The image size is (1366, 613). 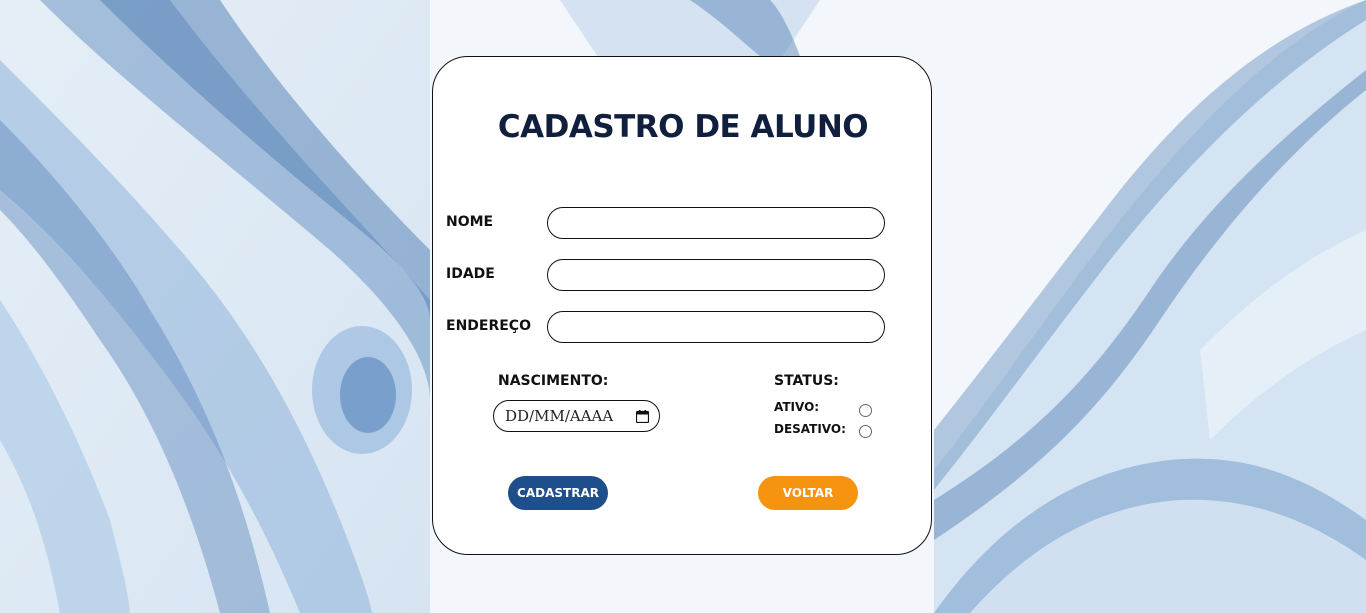 I want to click on nome-label: NOME, so click(x=470, y=222).